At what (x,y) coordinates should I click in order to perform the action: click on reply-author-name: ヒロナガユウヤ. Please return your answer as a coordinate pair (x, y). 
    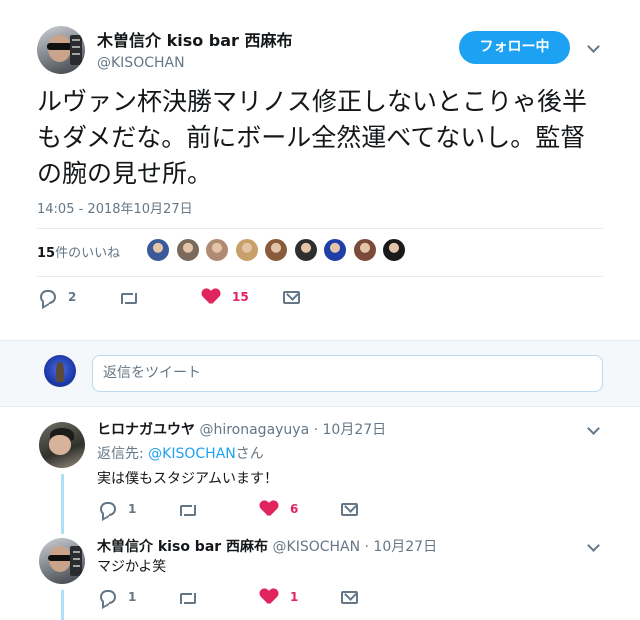
    Looking at the image, I should click on (146, 430).